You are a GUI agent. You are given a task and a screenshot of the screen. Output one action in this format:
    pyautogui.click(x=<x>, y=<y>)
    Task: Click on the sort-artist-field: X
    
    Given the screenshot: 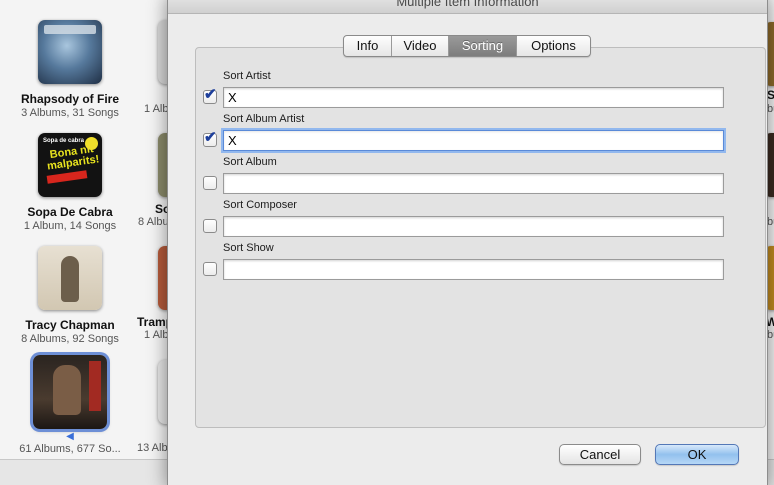 What is the action you would take?
    pyautogui.click(x=473, y=97)
    